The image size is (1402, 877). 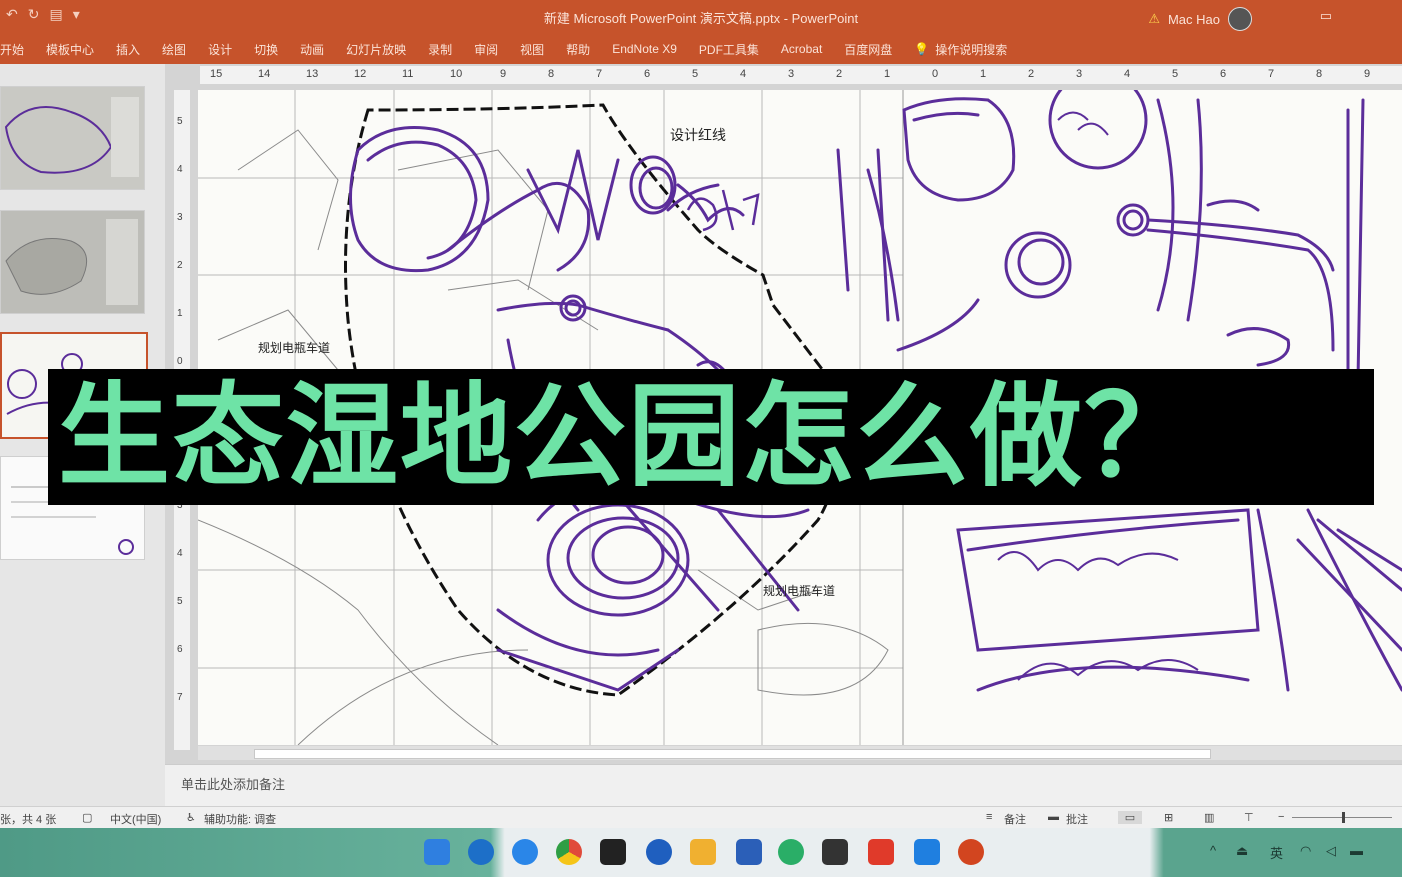 I want to click on usb-icon: ⏏, so click(x=1242, y=851).